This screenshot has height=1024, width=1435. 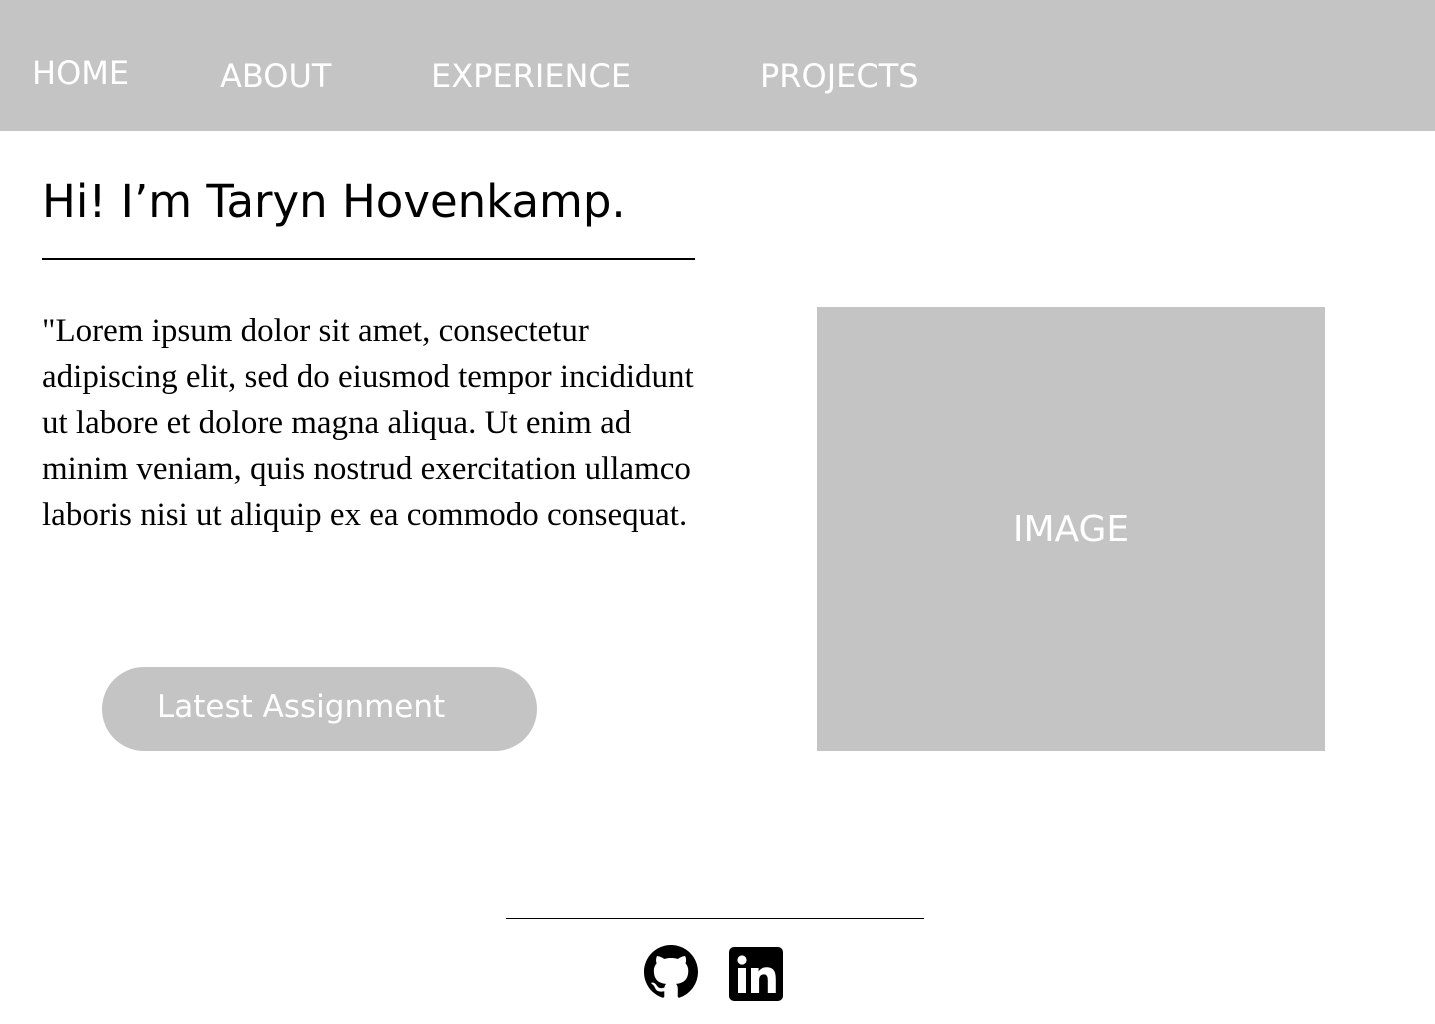 I want to click on latest-assignment-button: Latest Assignment, so click(x=319, y=709).